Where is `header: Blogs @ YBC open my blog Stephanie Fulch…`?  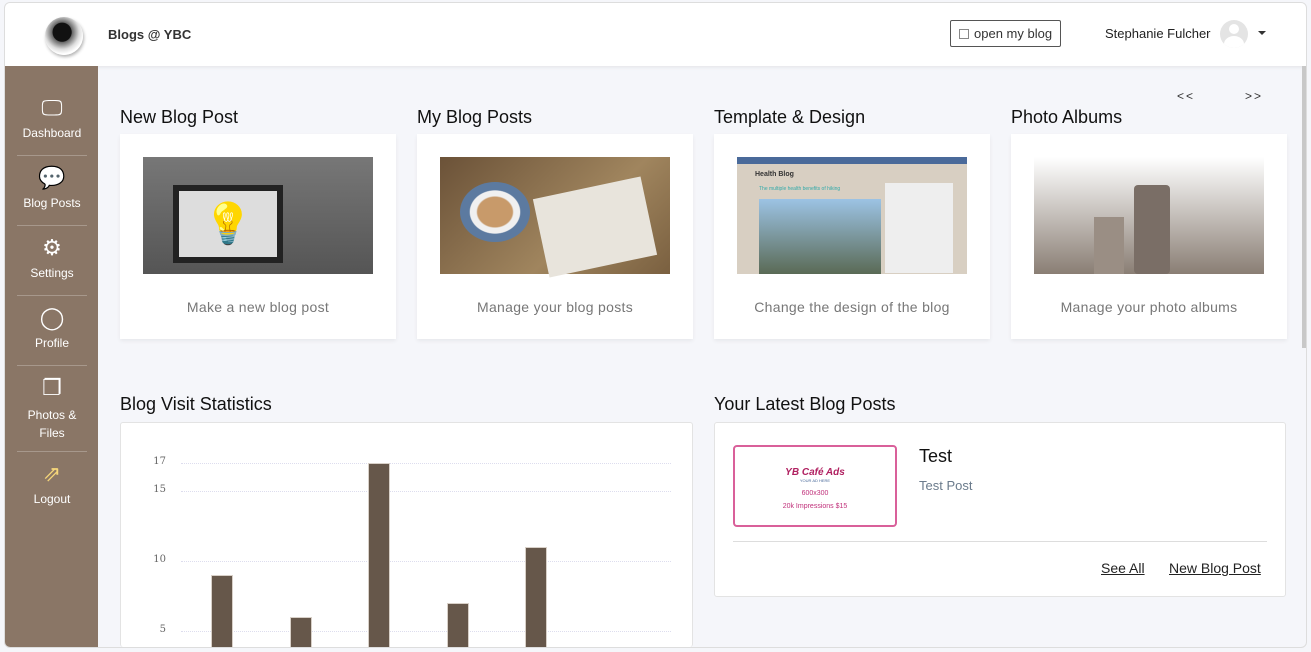
header: Blogs @ YBC open my blog Stephanie Fulch… is located at coordinates (655, 34).